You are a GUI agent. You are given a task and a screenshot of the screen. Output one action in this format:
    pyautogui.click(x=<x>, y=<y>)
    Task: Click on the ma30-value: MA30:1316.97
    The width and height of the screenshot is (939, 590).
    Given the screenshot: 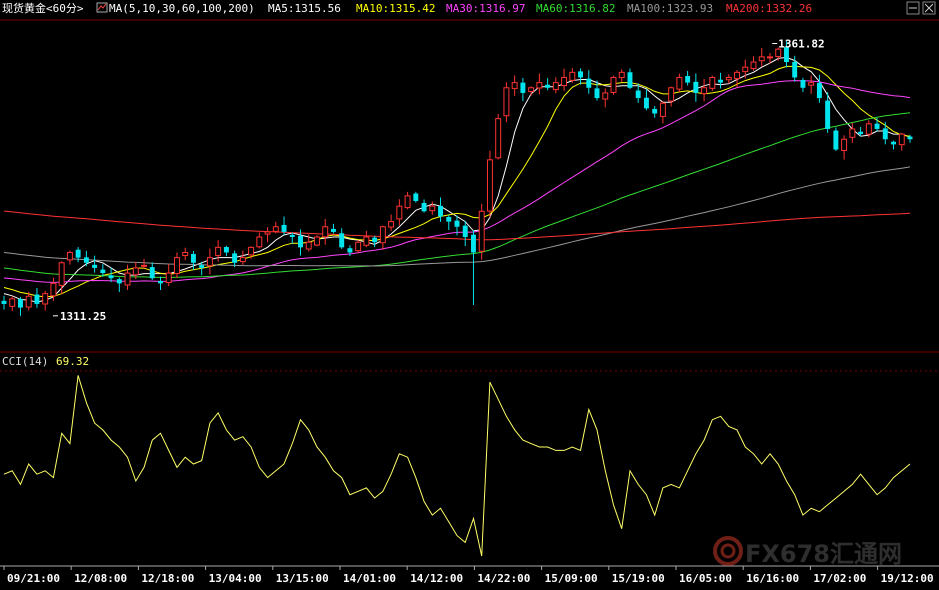 What is the action you would take?
    pyautogui.click(x=485, y=8)
    